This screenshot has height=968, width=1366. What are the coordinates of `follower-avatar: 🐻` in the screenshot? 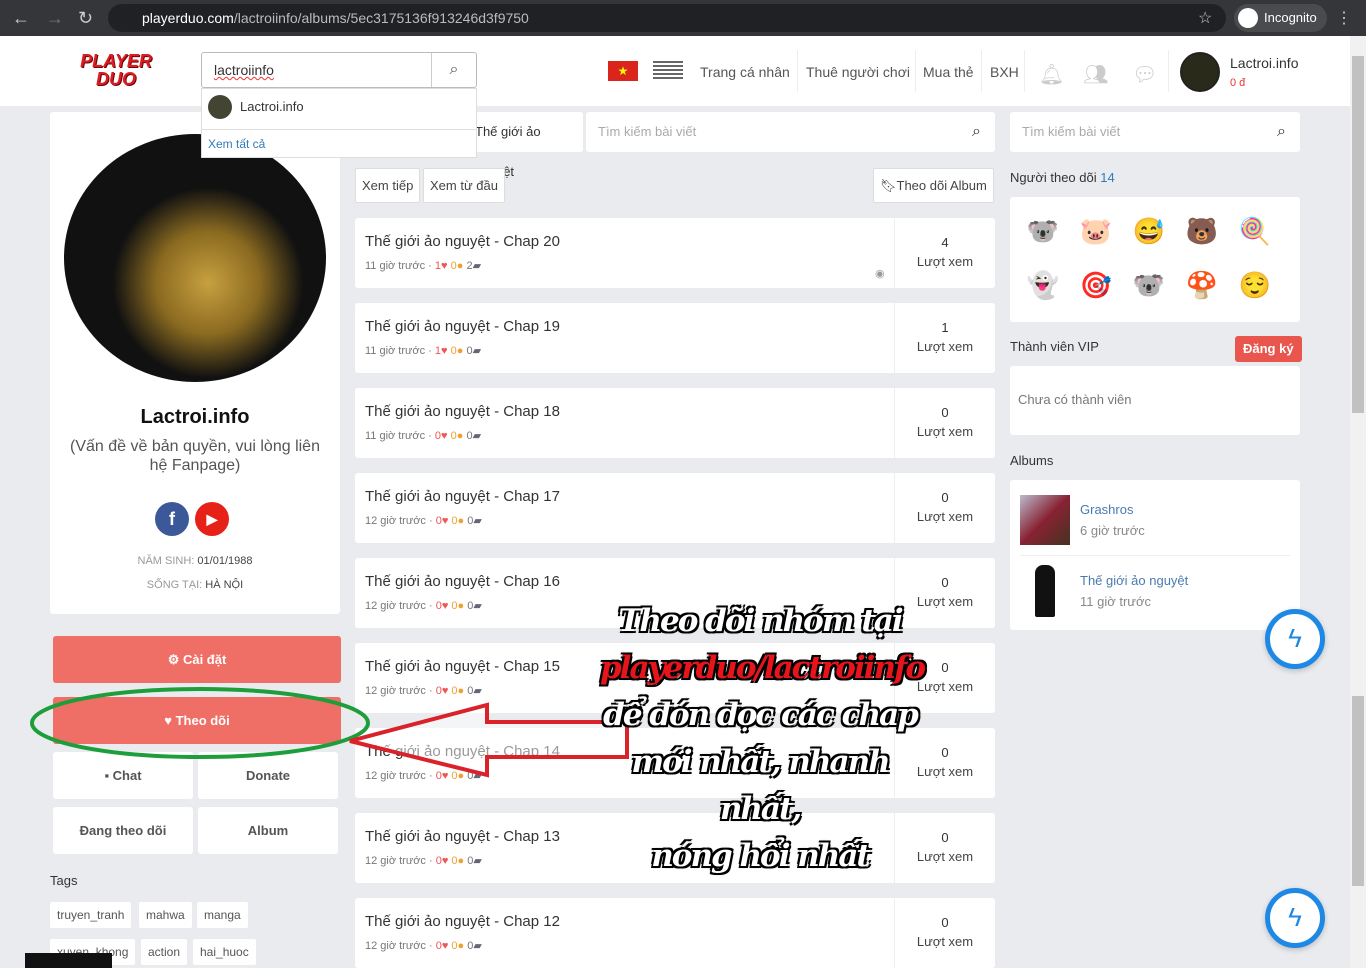 It's located at (1202, 231).